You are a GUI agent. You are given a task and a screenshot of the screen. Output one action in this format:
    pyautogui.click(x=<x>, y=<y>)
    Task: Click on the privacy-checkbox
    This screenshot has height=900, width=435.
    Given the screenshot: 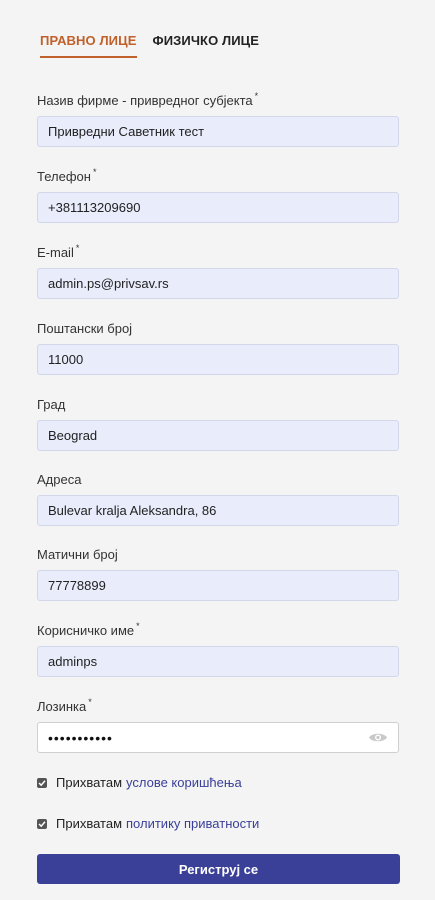 What is the action you would take?
    pyautogui.click(x=42, y=823)
    